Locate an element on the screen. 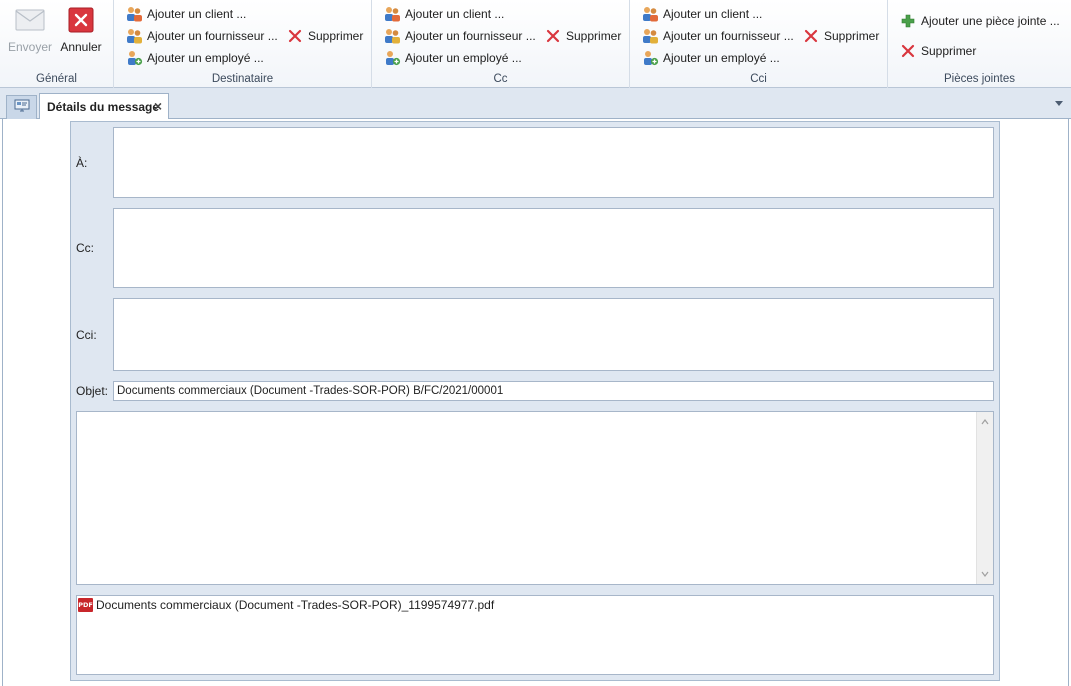 Image resolution: width=1071 pixels, height=686 pixels. tab-home is located at coordinates (21, 107).